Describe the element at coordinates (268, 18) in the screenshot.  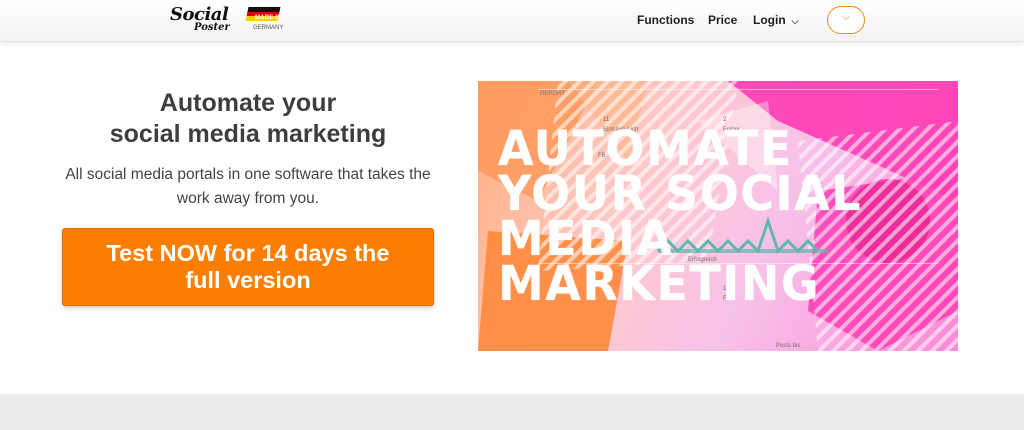
I see `badge-line1: MADE IN` at that location.